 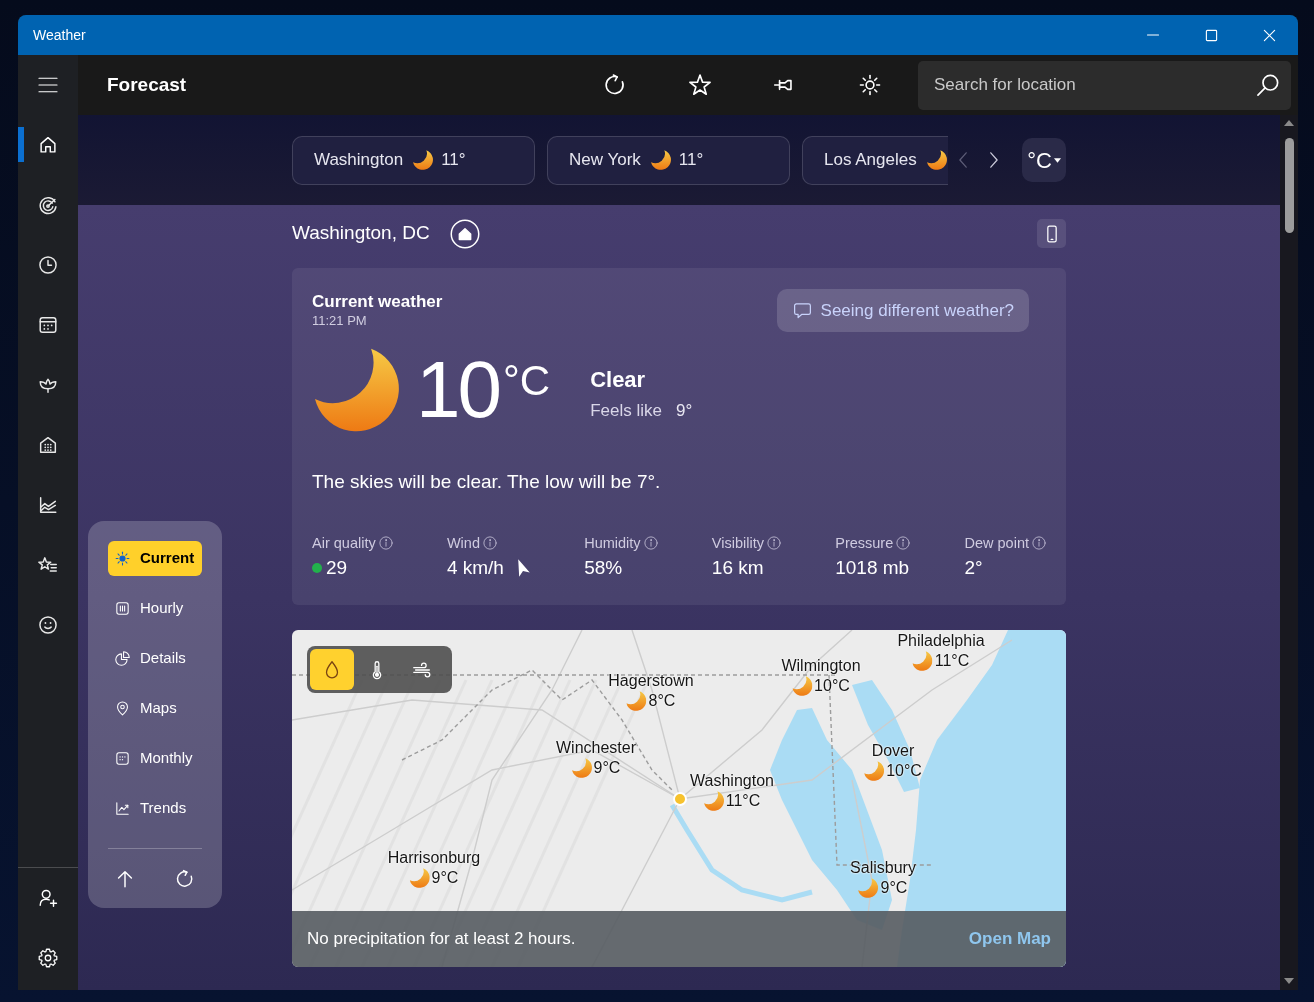 What do you see at coordinates (122, 558) in the screenshot?
I see `sun-icon` at bounding box center [122, 558].